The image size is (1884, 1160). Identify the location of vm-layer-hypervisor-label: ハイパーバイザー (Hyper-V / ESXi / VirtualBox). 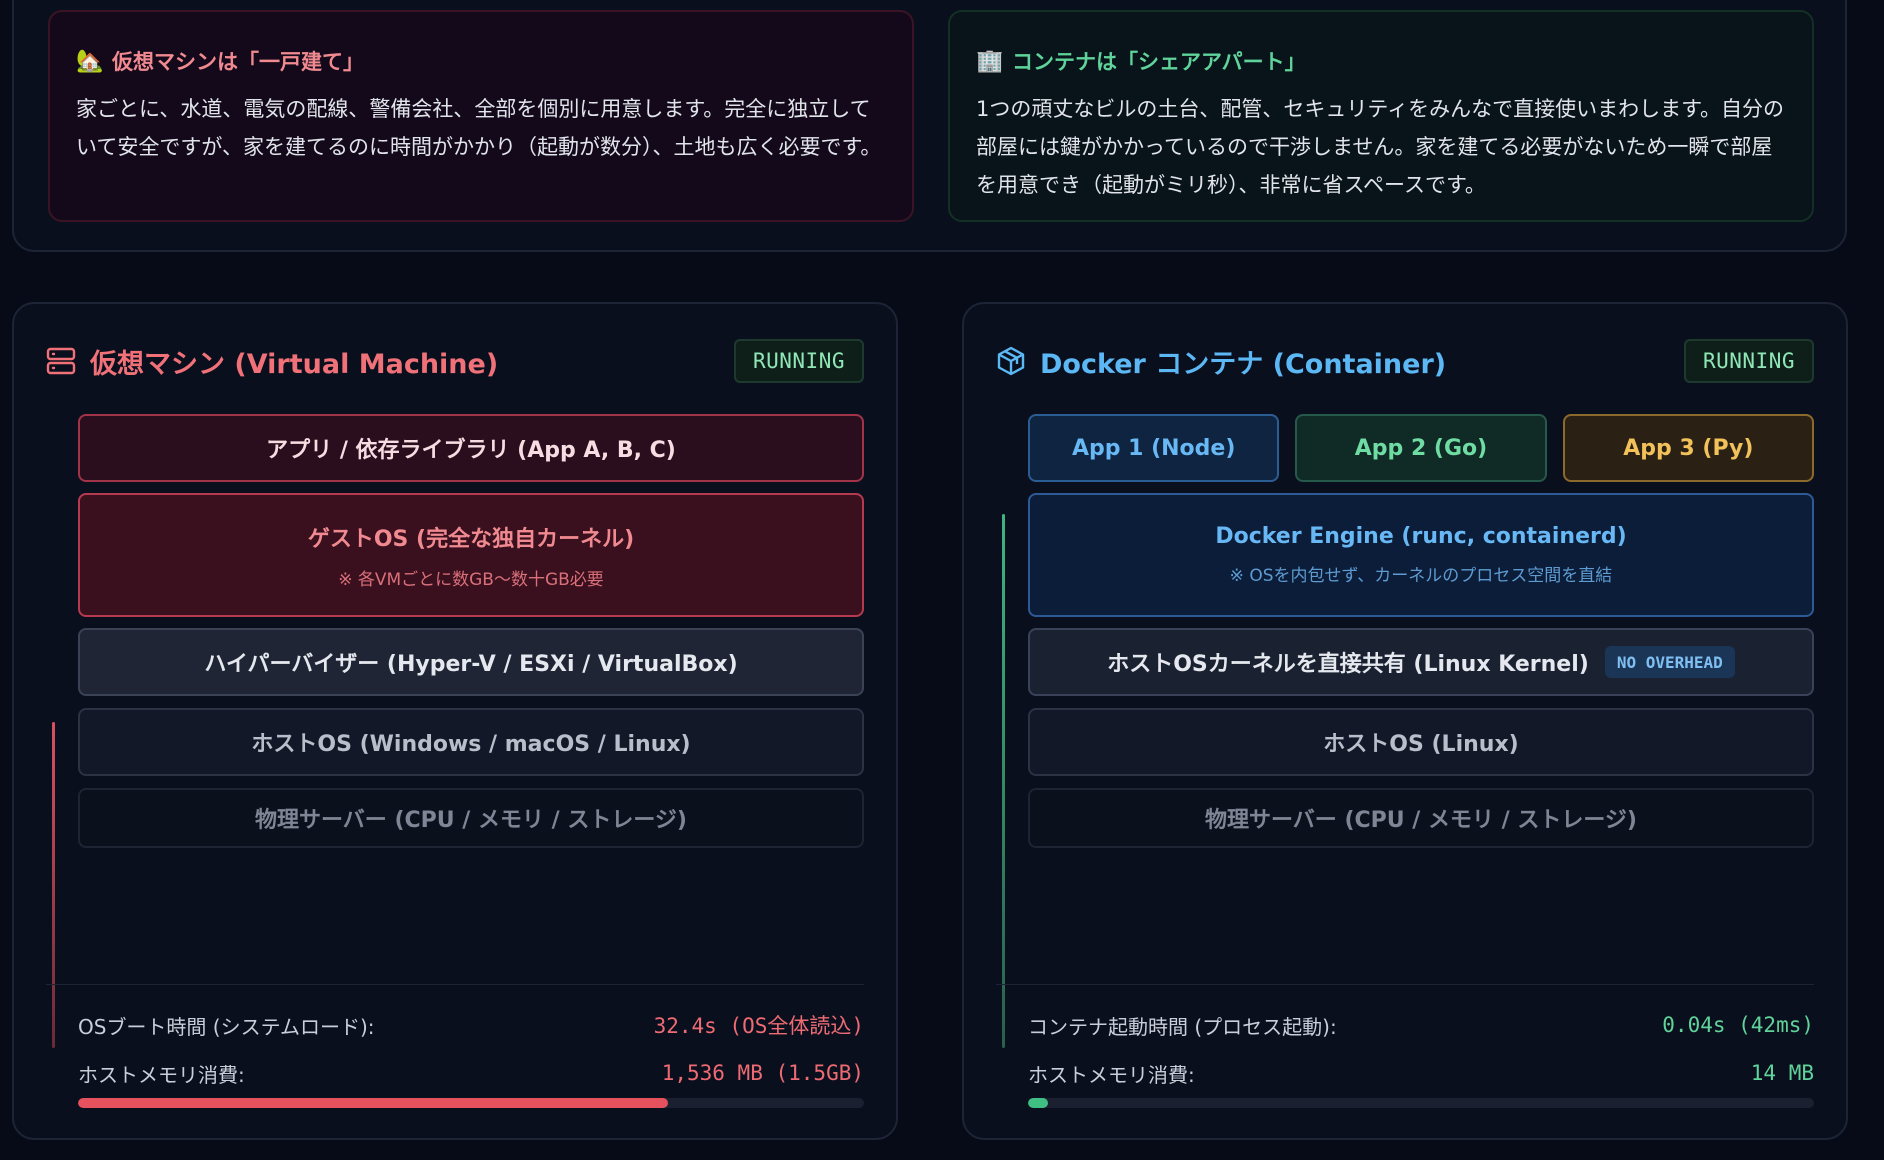
(471, 664).